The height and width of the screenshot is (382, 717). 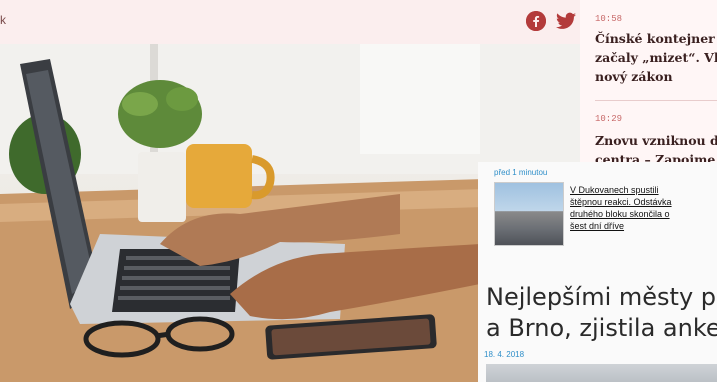 What do you see at coordinates (609, 119) in the screenshot?
I see `news-time: 10:29` at bounding box center [609, 119].